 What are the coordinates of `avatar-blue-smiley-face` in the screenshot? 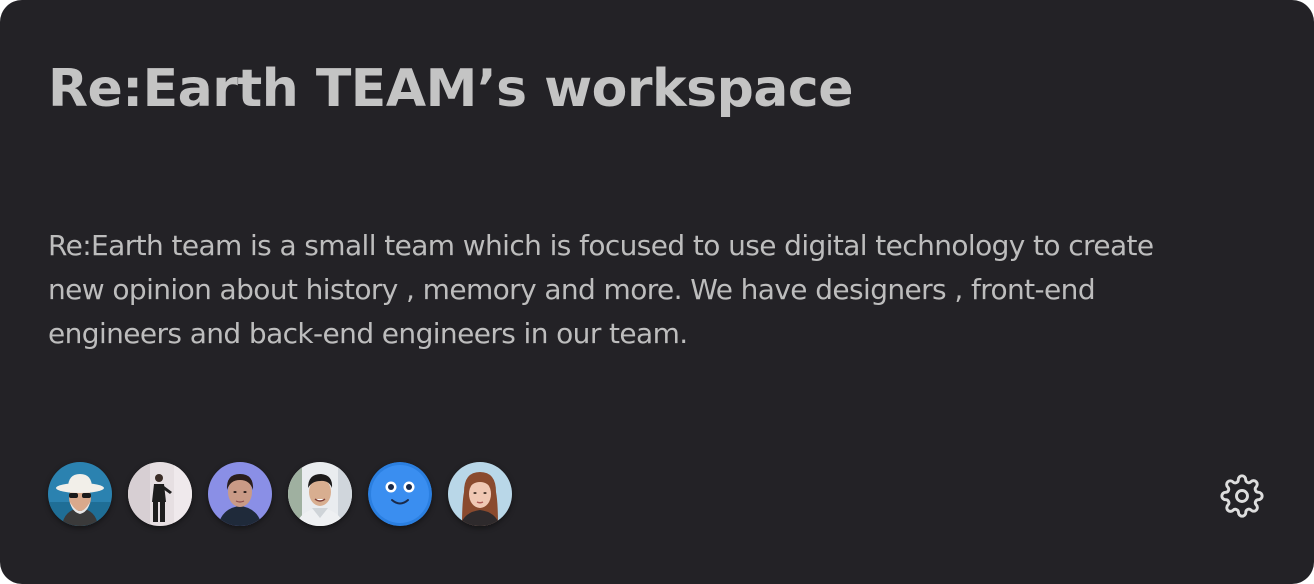 It's located at (400, 494).